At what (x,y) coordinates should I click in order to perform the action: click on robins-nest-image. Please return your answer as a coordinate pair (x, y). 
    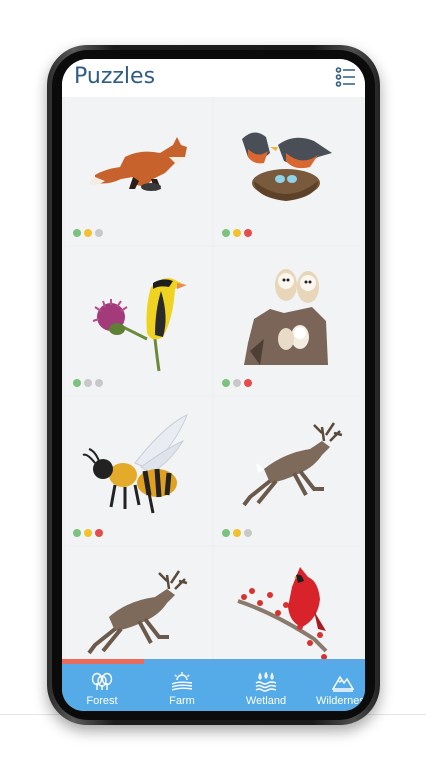
    Looking at the image, I should click on (287, 166).